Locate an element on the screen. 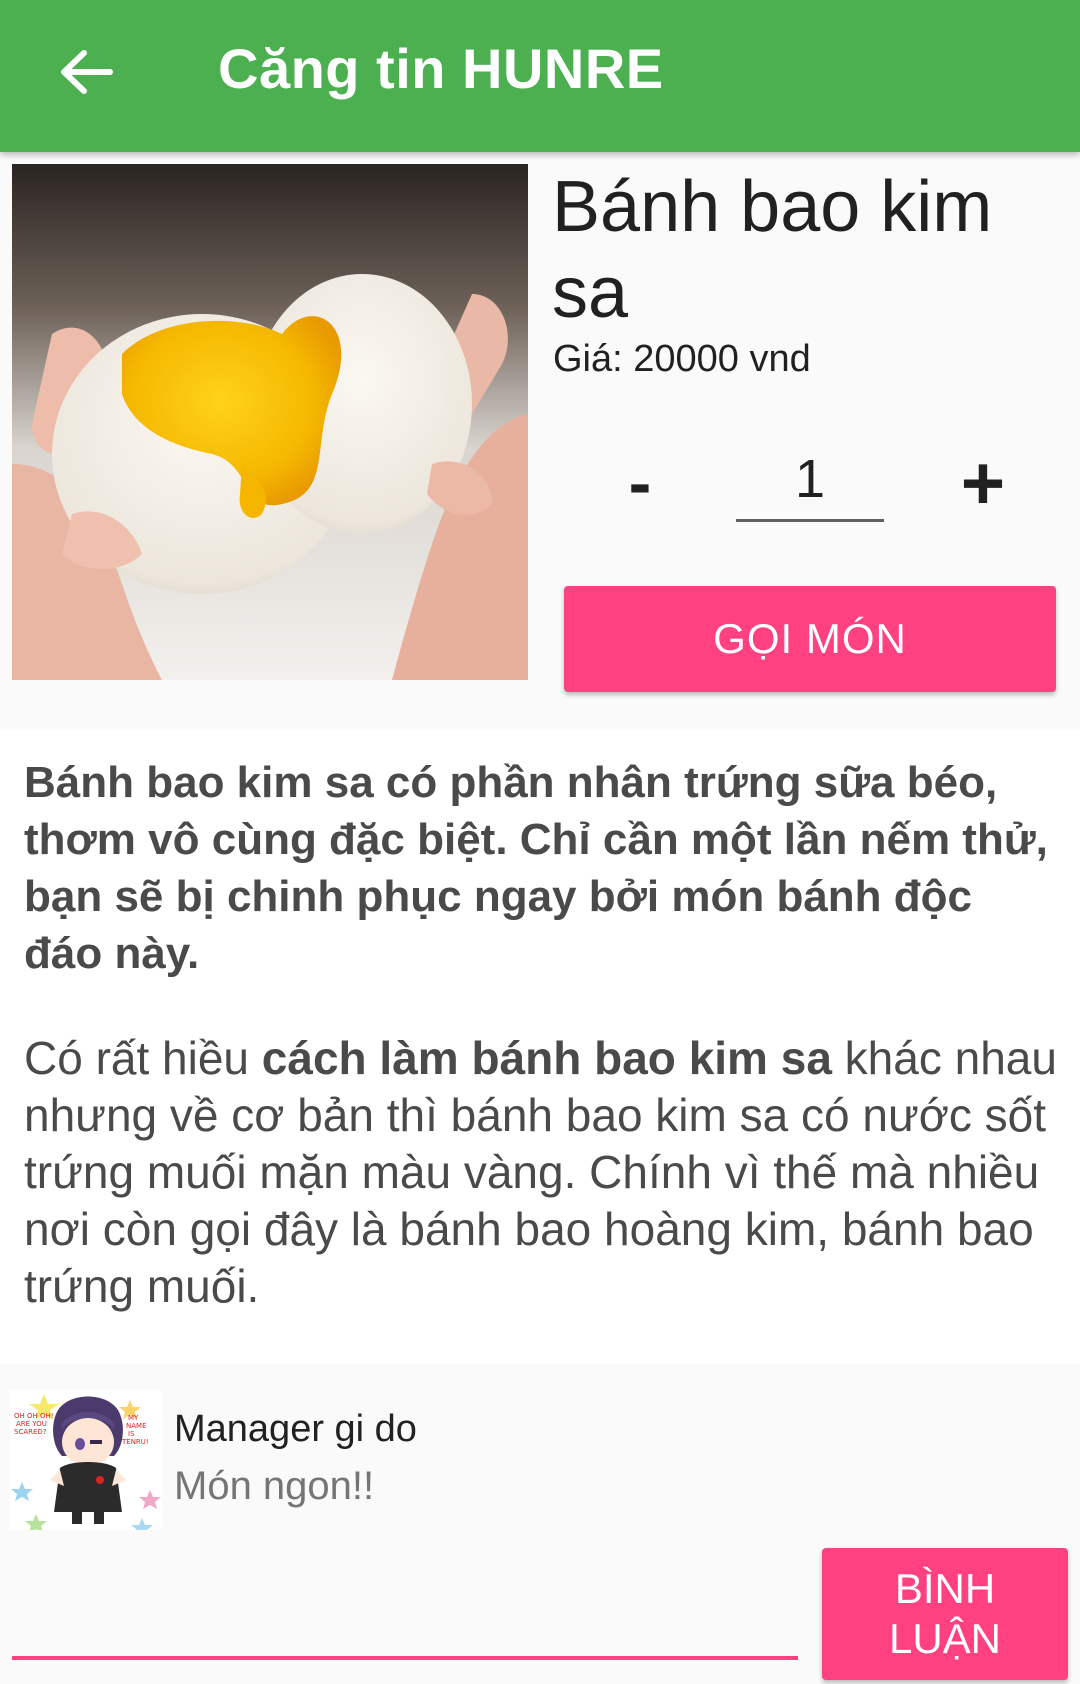 The width and height of the screenshot is (1080, 1684). arrow-left-icon is located at coordinates (87, 72).